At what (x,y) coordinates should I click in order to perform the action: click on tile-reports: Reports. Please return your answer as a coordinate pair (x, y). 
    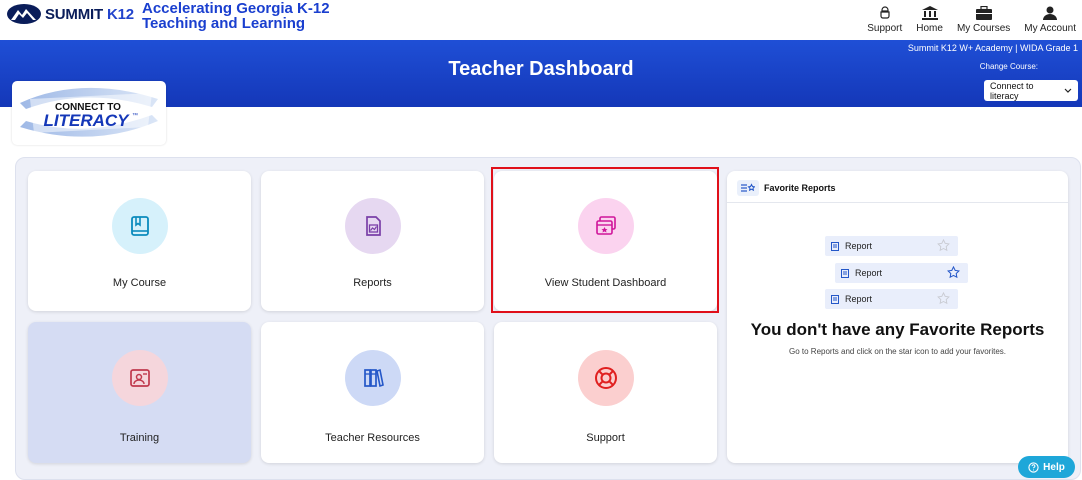
    Looking at the image, I should click on (372, 241).